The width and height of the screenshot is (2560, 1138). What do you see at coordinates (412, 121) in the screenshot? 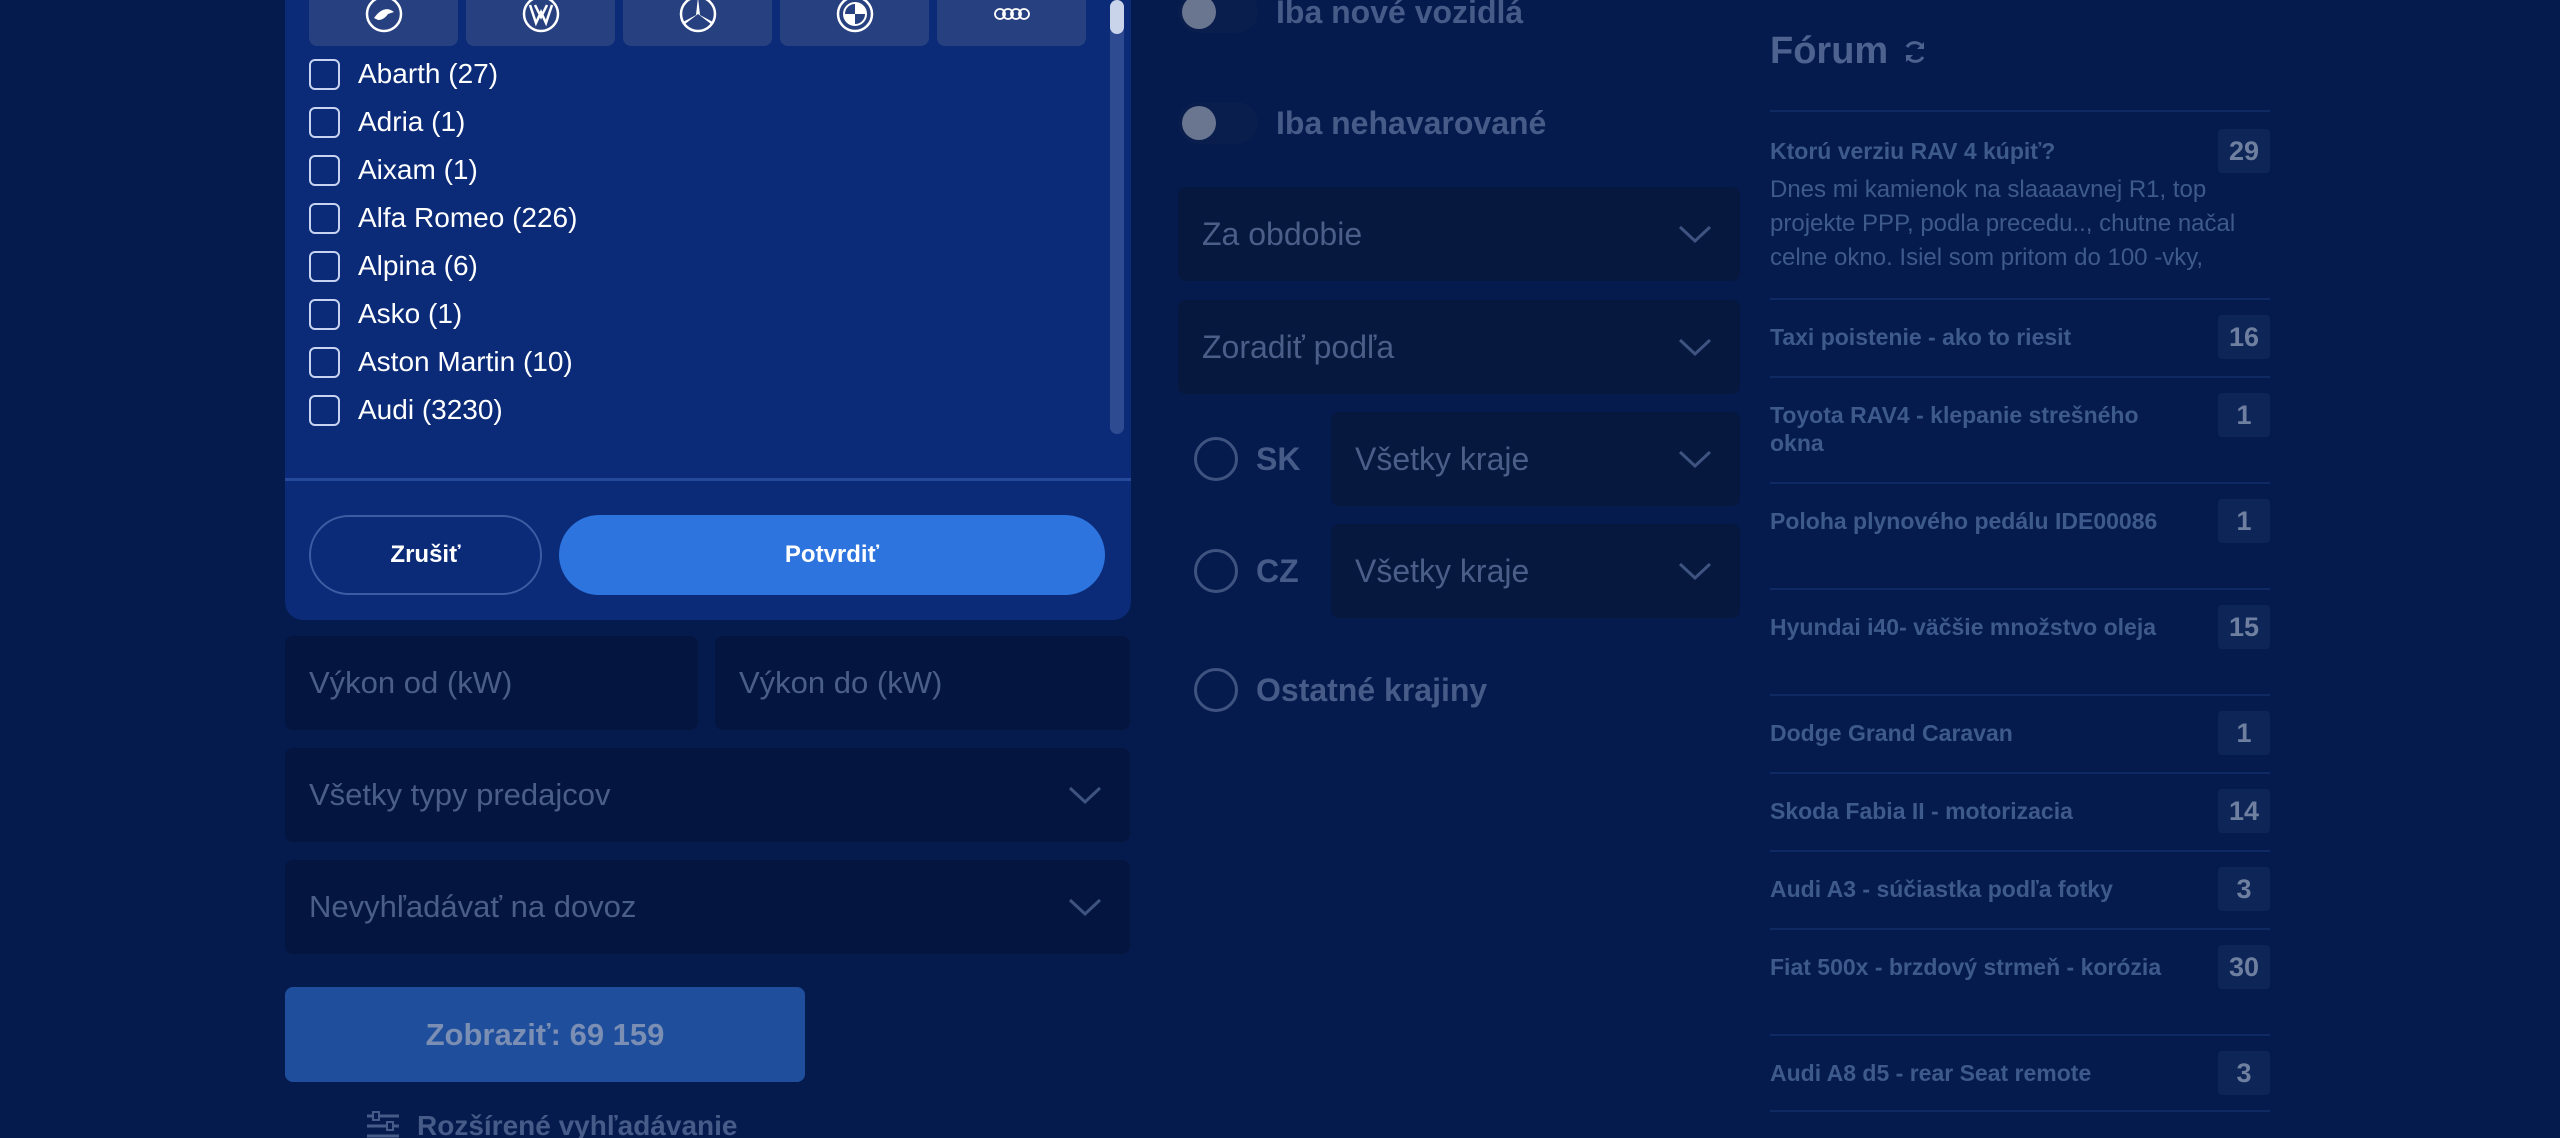
I see `brand-label: Adria (1)` at bounding box center [412, 121].